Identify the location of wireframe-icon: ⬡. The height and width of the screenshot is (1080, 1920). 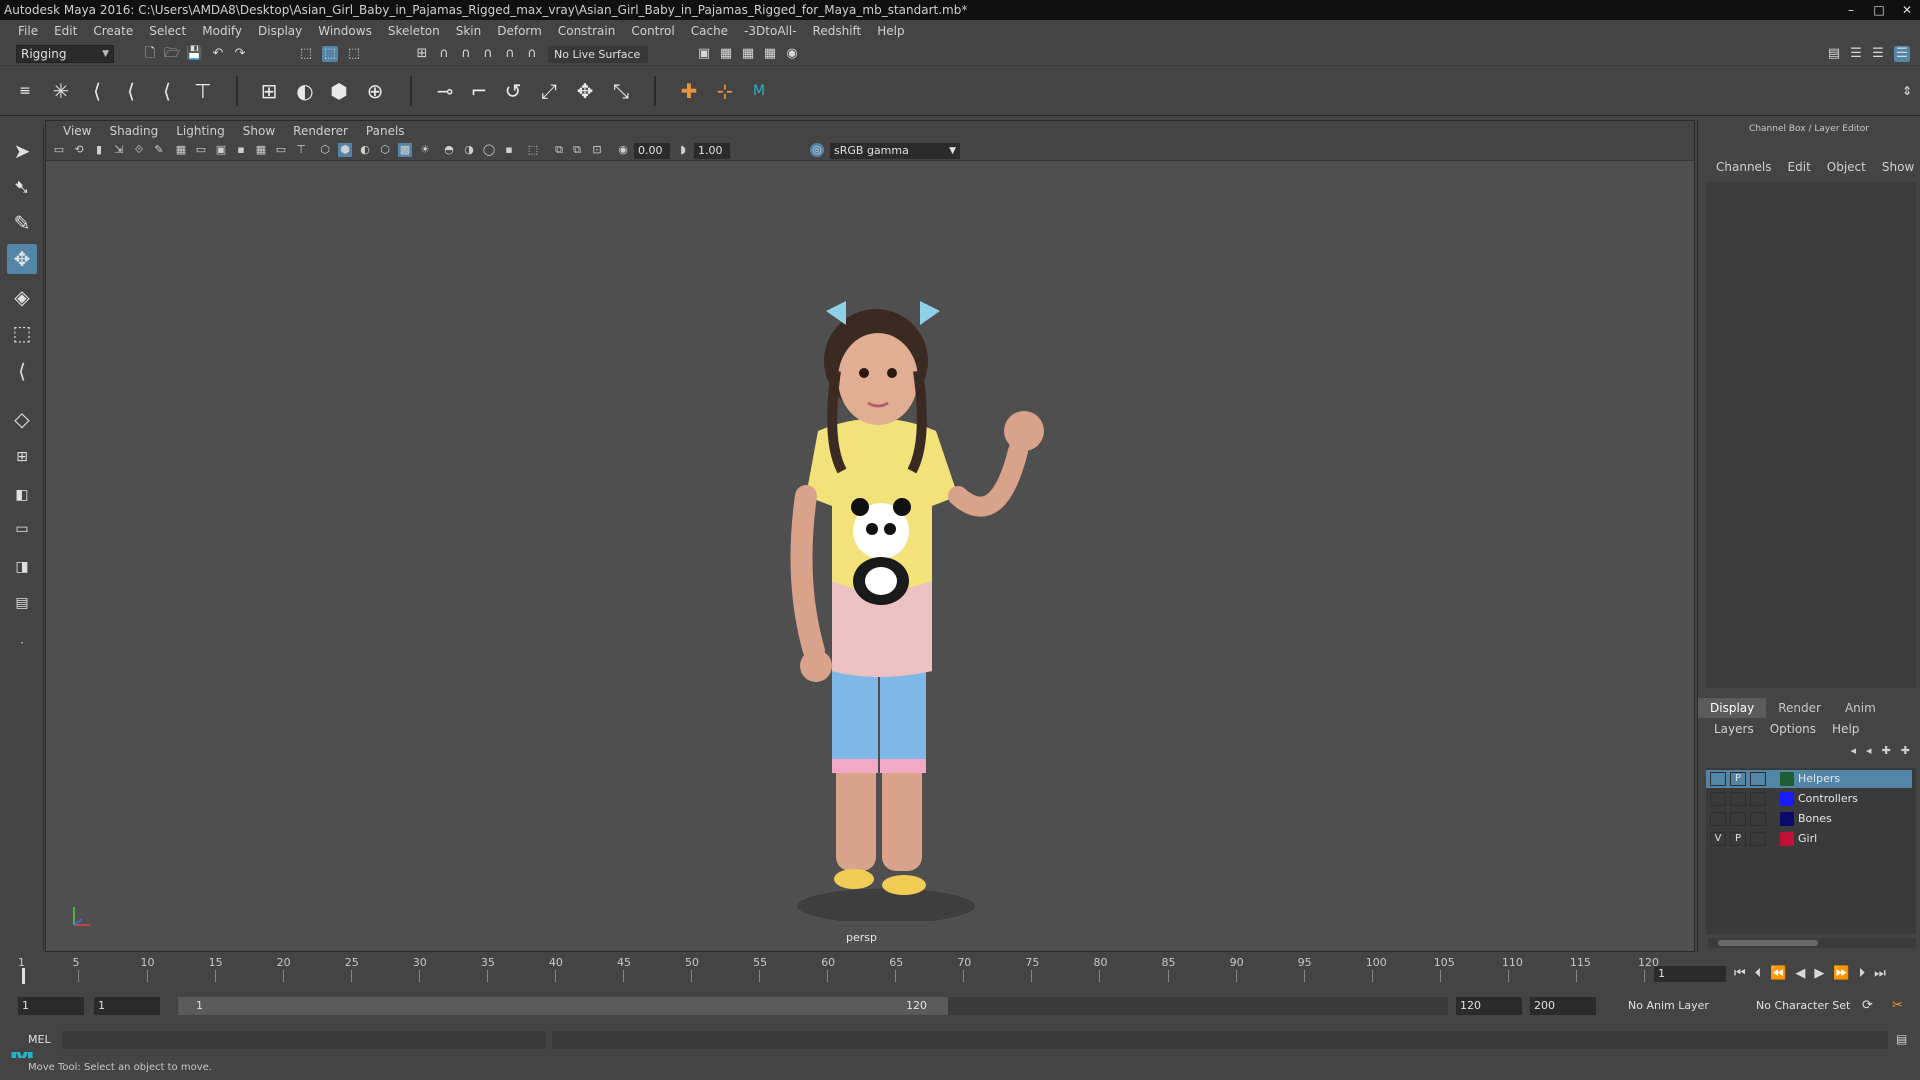
(325, 150).